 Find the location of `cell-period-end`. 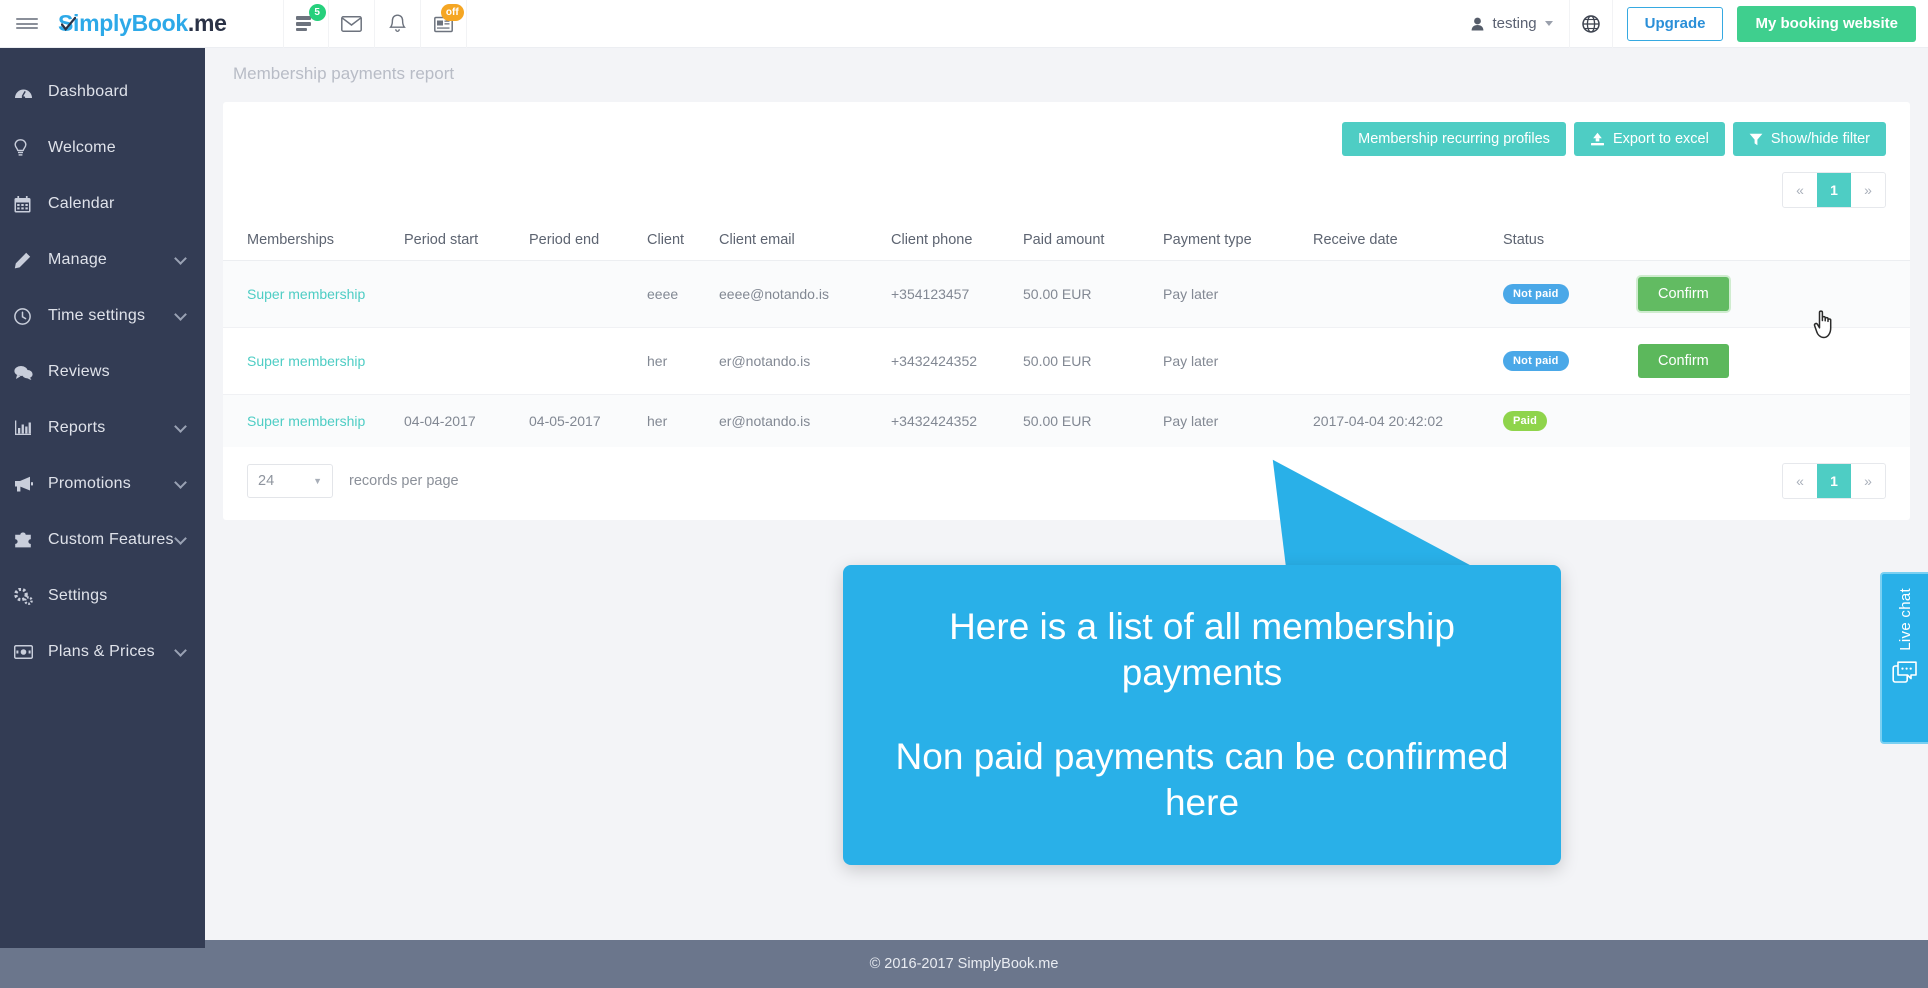

cell-period-end is located at coordinates (582, 361).